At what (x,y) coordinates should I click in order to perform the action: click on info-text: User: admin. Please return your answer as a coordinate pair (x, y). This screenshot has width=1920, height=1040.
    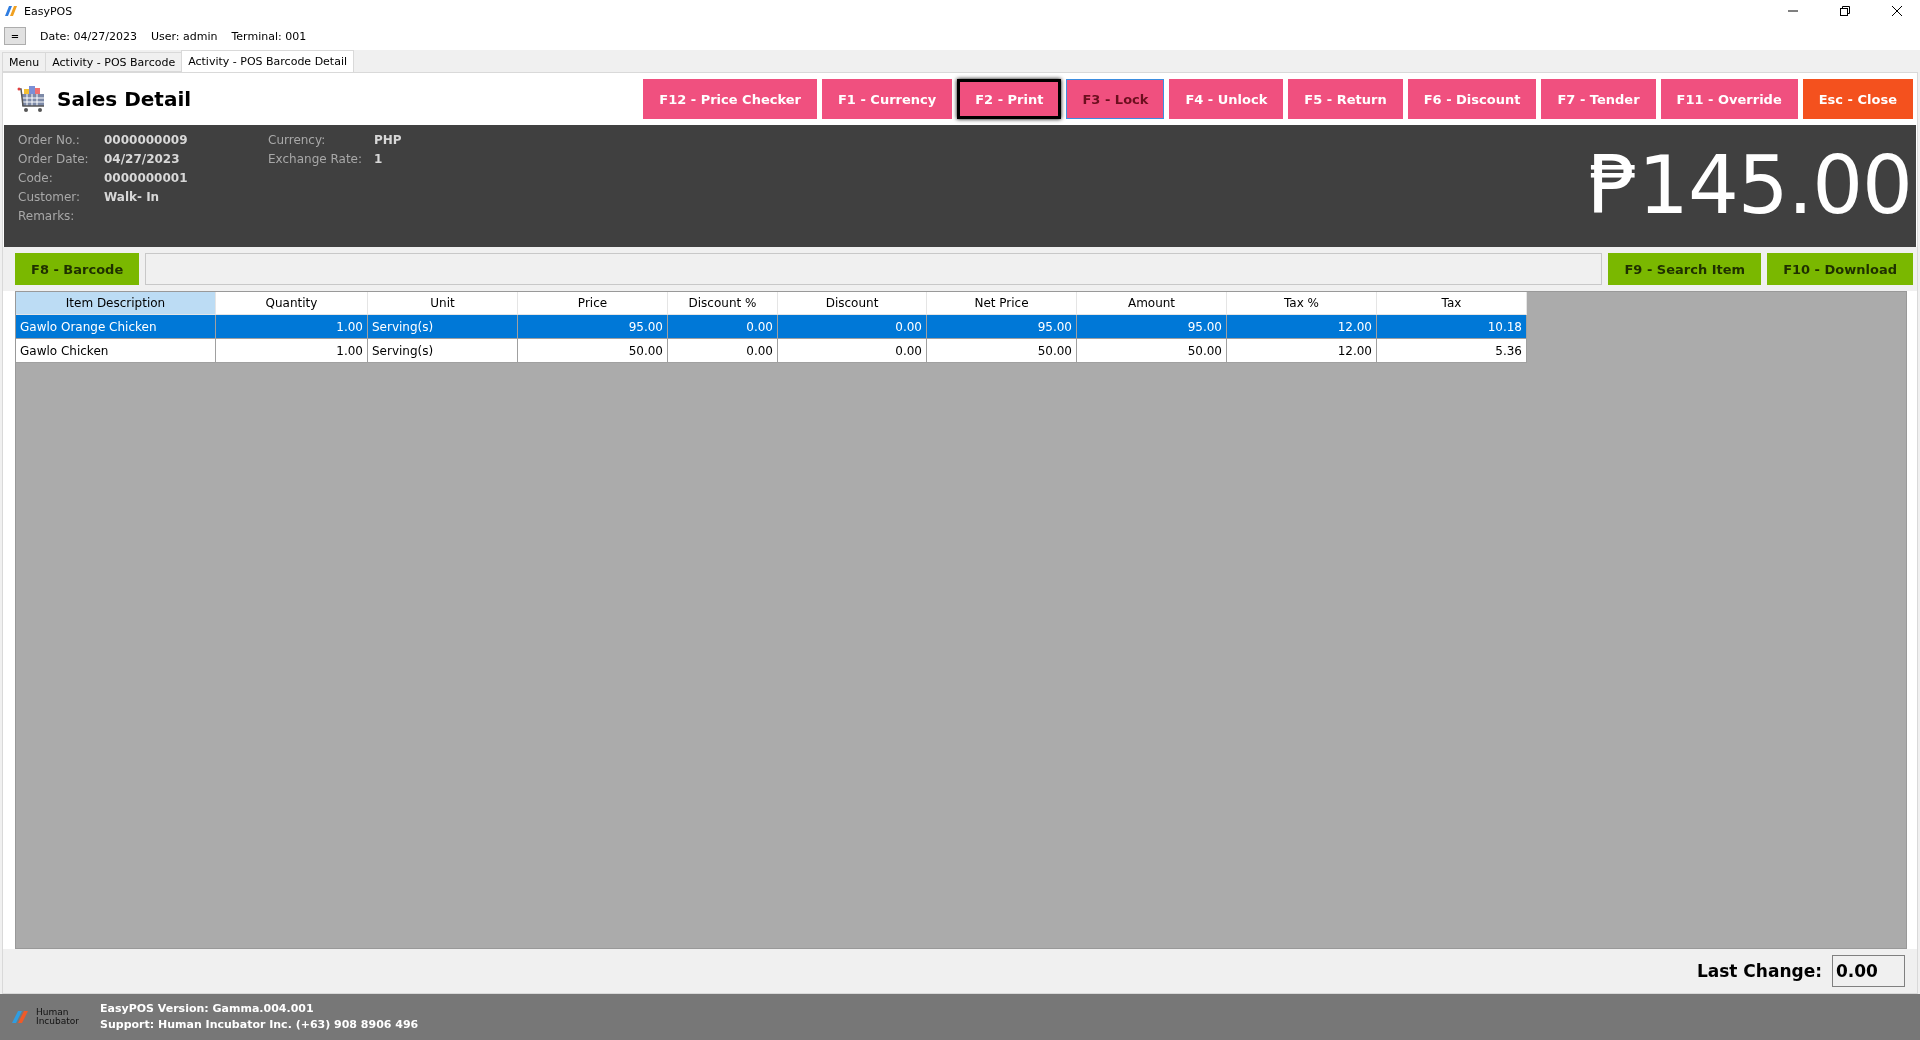
    Looking at the image, I should click on (184, 36).